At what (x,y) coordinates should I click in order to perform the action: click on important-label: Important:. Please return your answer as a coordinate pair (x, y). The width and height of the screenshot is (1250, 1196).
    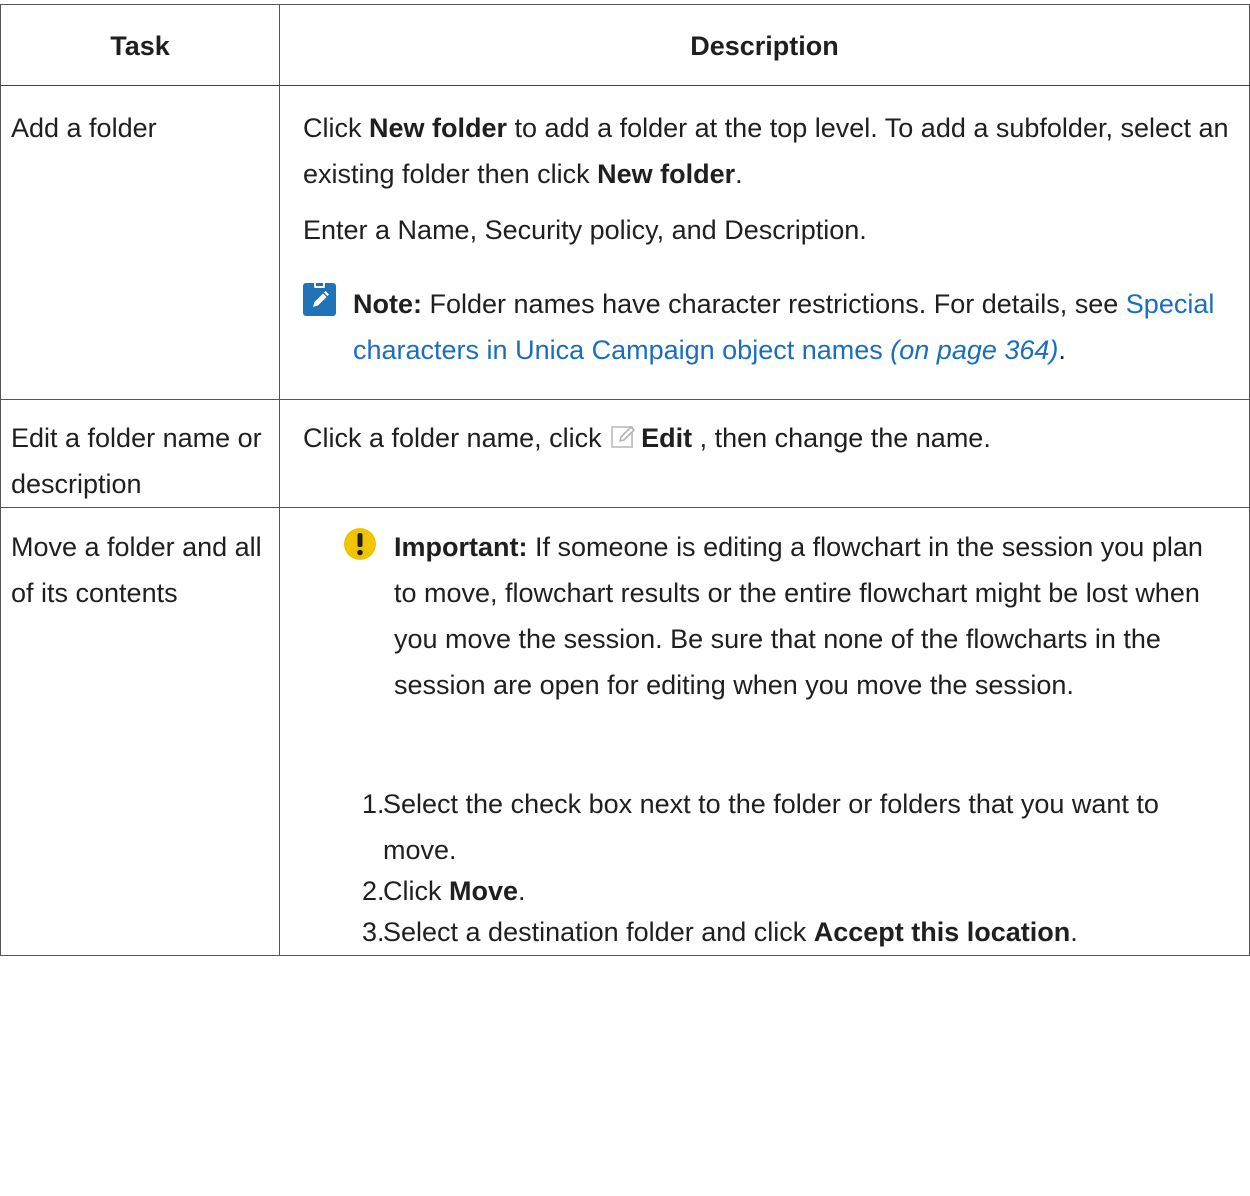
    Looking at the image, I should click on (461, 547).